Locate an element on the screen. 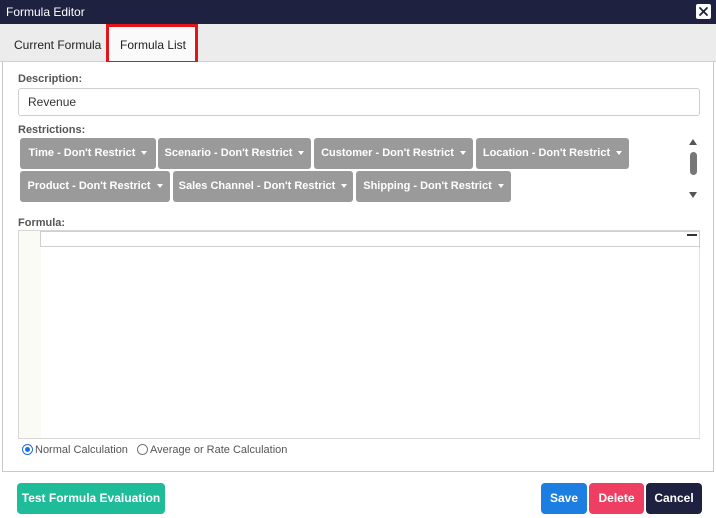  restriction-sales-channel-dropdown: Sales Channel - Don't Restrict is located at coordinates (263, 186).